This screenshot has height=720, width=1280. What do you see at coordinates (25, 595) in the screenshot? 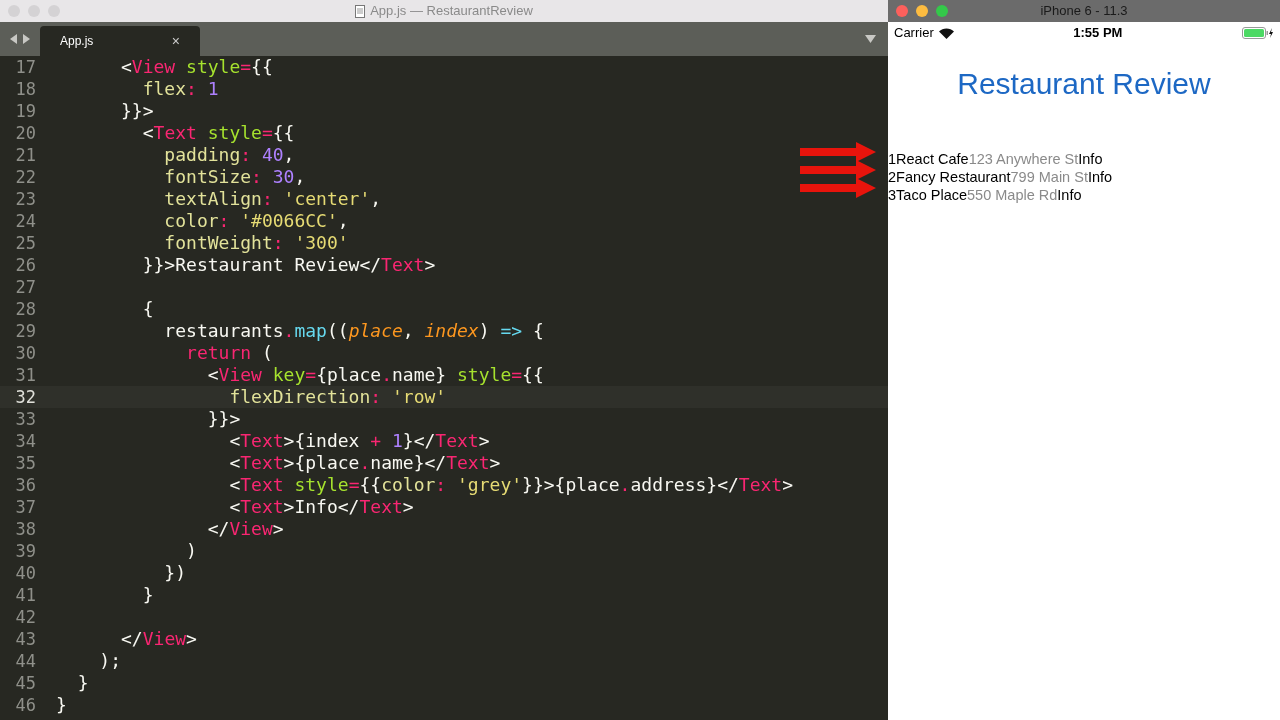
I see `line-number: 41` at bounding box center [25, 595].